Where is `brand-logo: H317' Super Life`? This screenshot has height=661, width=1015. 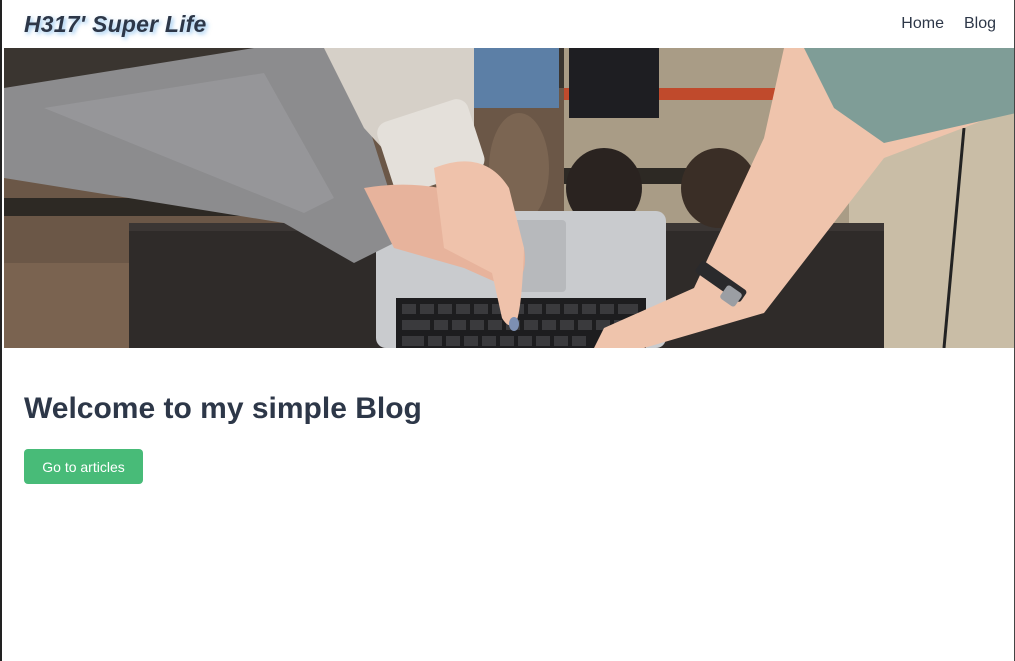
brand-logo: H317' Super Life is located at coordinates (115, 24).